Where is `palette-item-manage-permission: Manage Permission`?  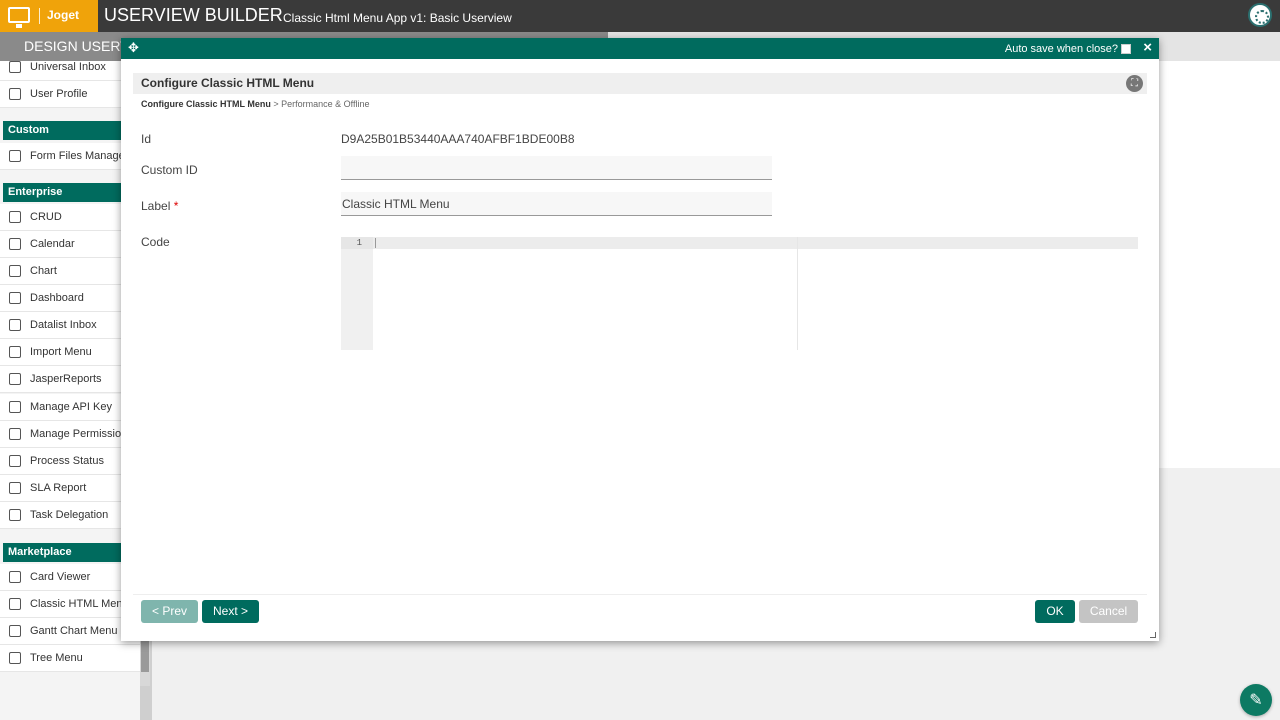
palette-item-manage-permission: Manage Permission is located at coordinates (70, 434).